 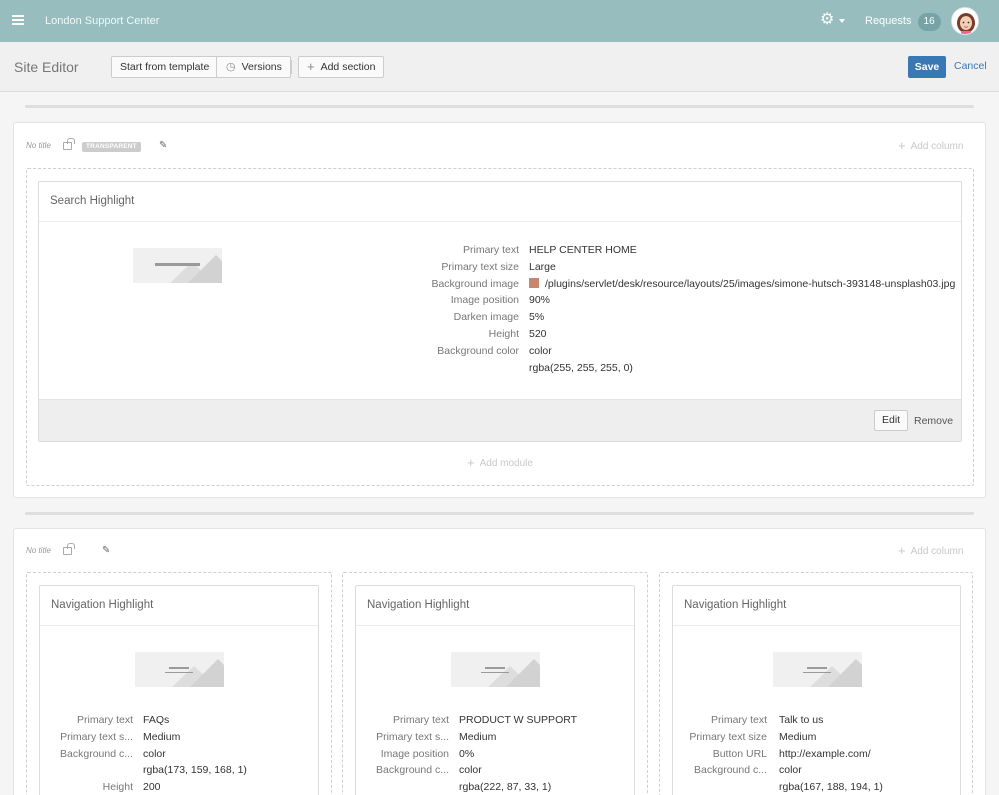 I want to click on add-section-button: + Add section, so click(x=341, y=67).